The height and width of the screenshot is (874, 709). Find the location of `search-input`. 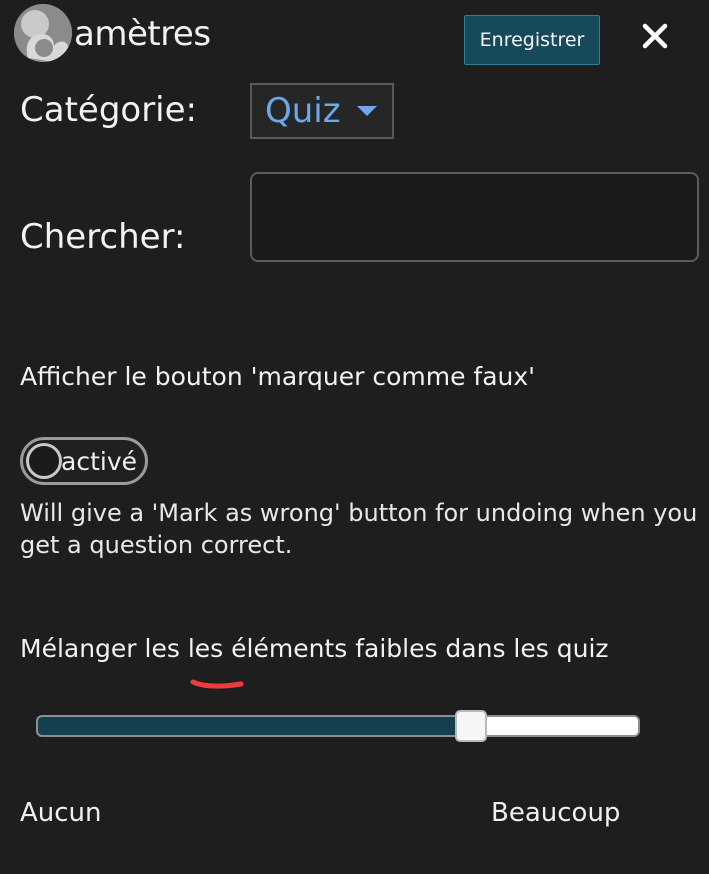

search-input is located at coordinates (474, 217).